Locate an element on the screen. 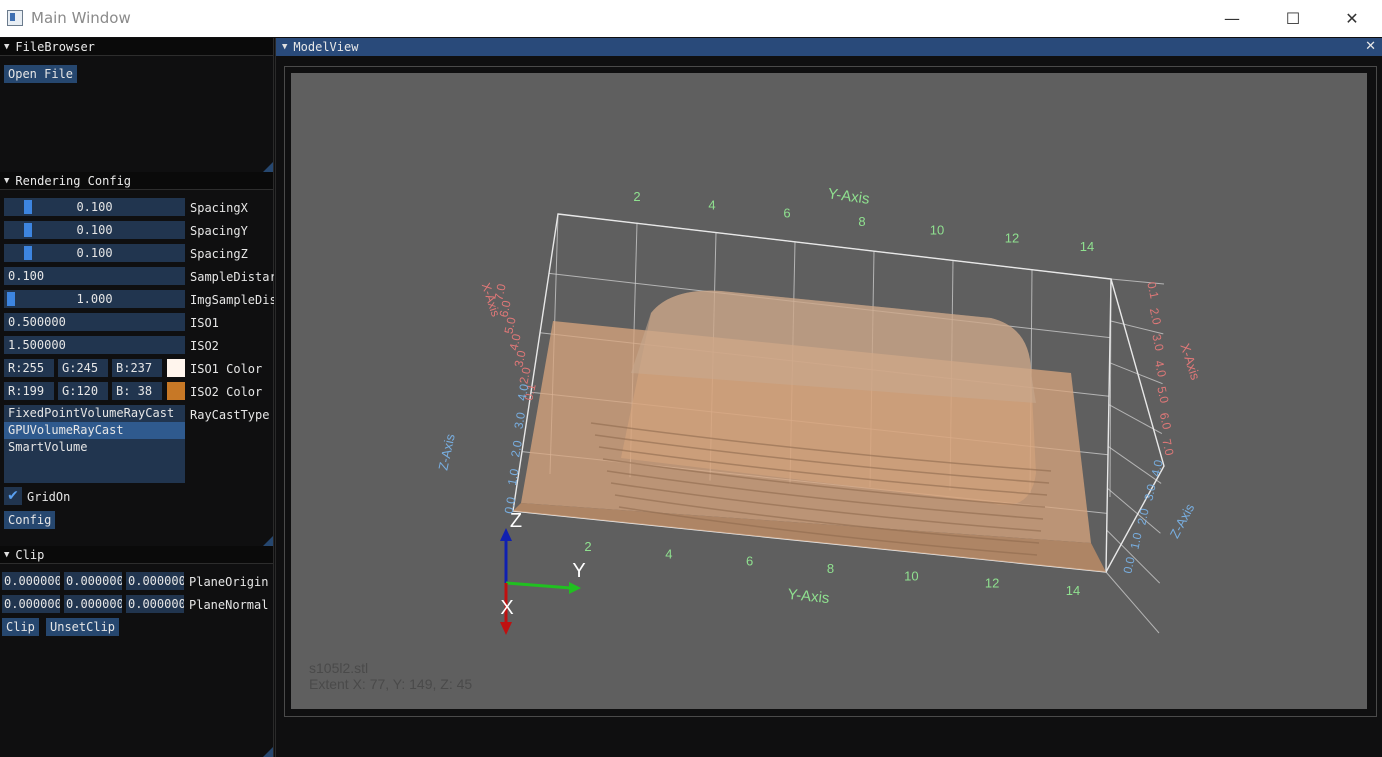 This screenshot has height=757, width=1382. z-axis-tick-right: 0.0 is located at coordinates (1129, 565).